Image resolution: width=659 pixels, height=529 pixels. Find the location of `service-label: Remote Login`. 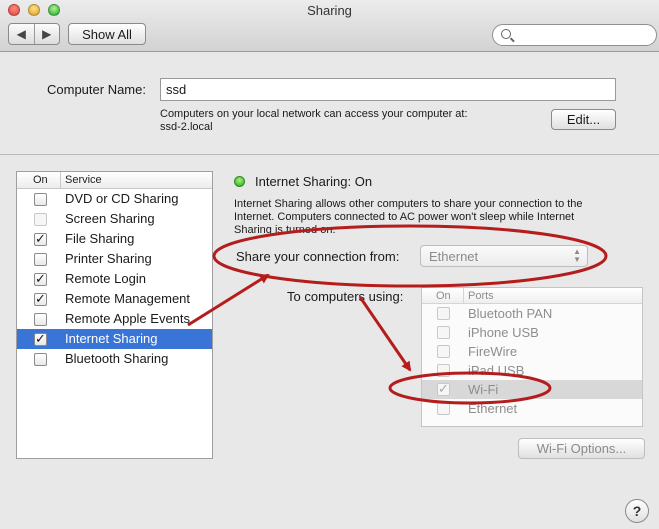

service-label: Remote Login is located at coordinates (105, 278).